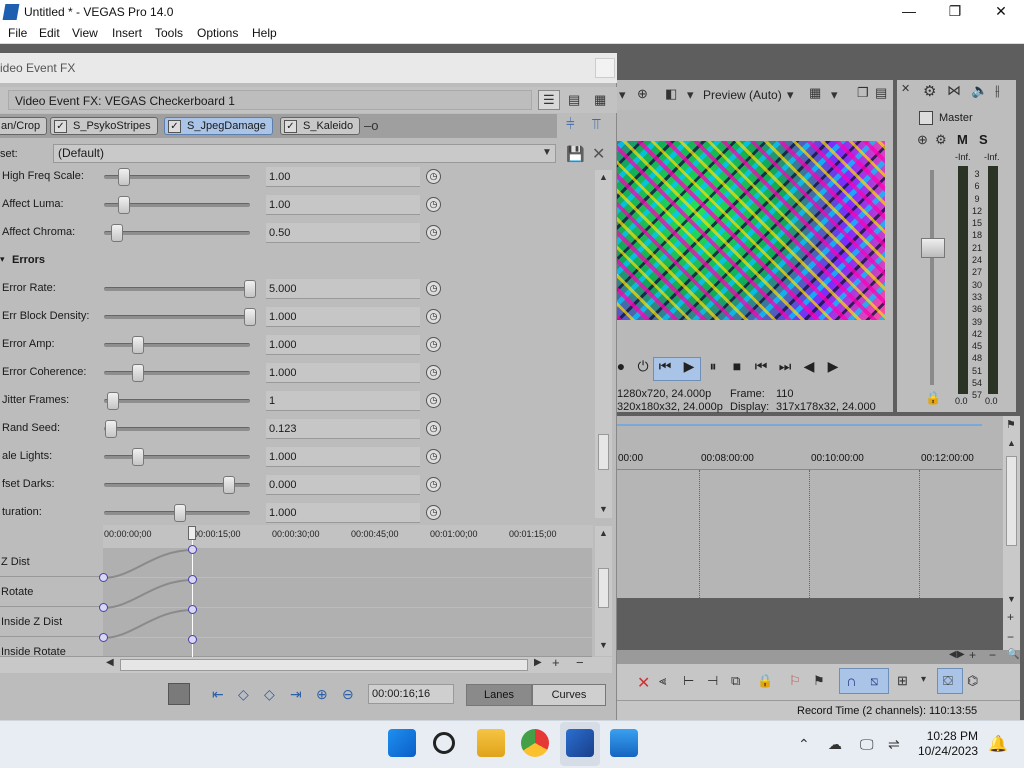 Image resolution: width=1024 pixels, height=768 pixels. I want to click on lock-event-icon: 🔒, so click(765, 681).